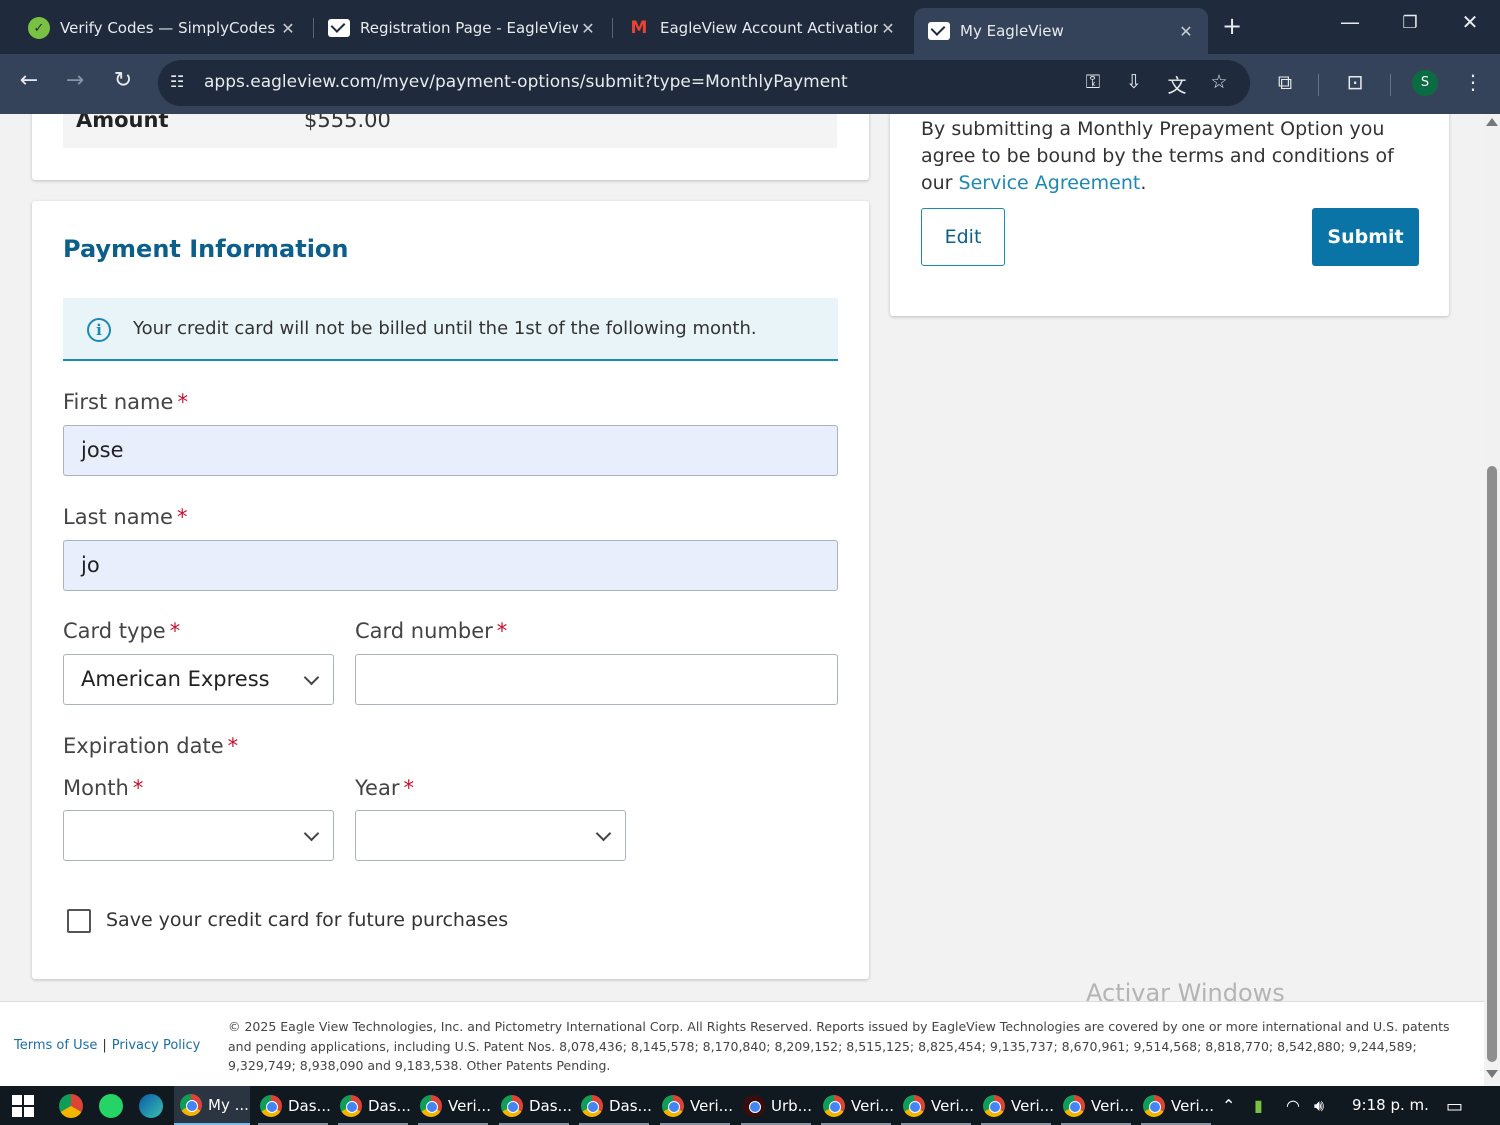  Describe the element at coordinates (1410, 23) in the screenshot. I see `restore-icon: ❐` at that location.